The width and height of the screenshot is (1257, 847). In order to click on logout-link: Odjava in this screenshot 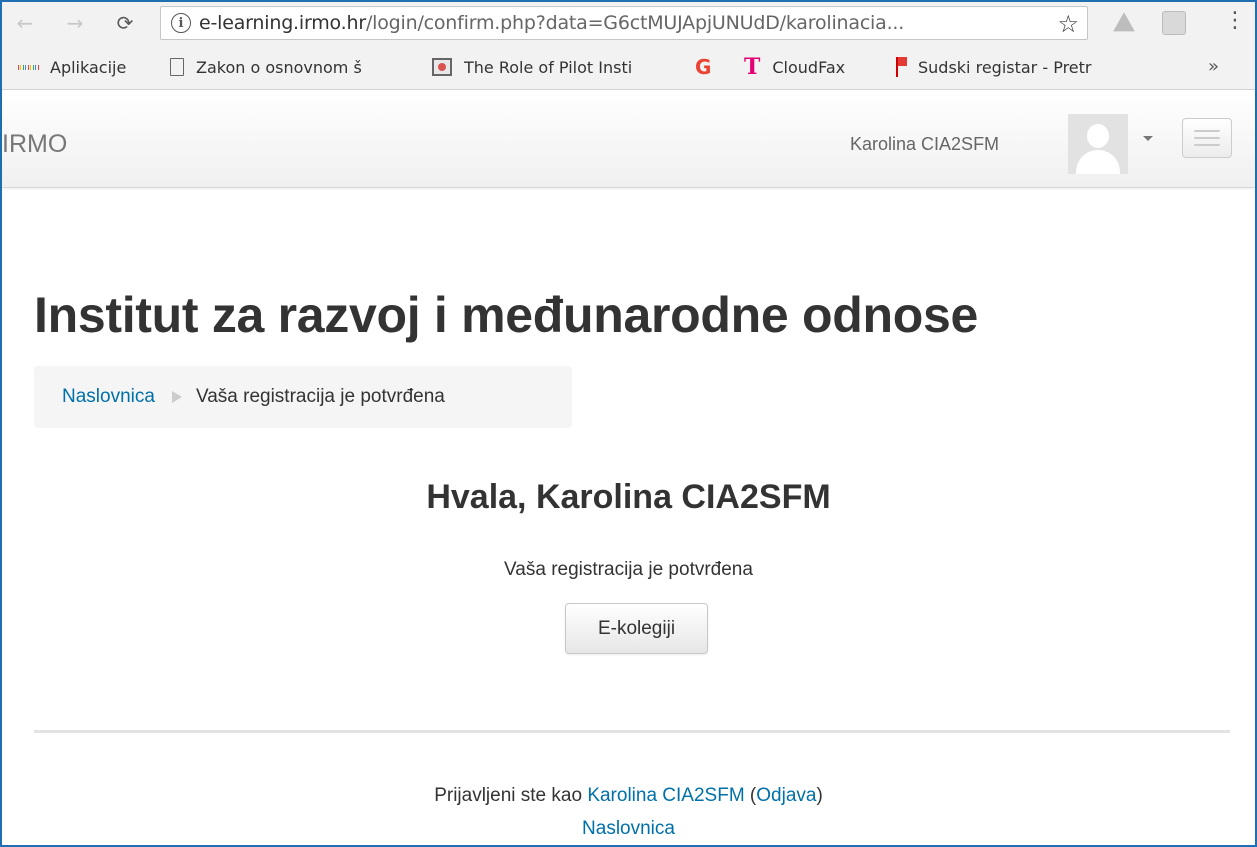, I will do `click(786, 795)`.